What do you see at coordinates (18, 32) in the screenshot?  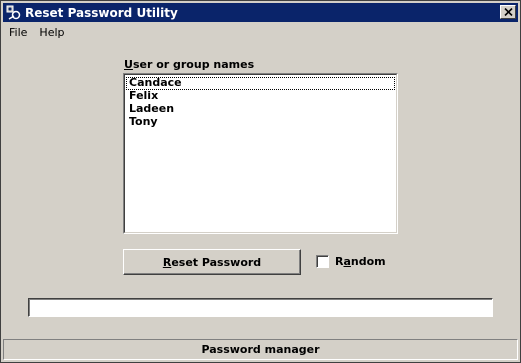 I see `menu-file: File` at bounding box center [18, 32].